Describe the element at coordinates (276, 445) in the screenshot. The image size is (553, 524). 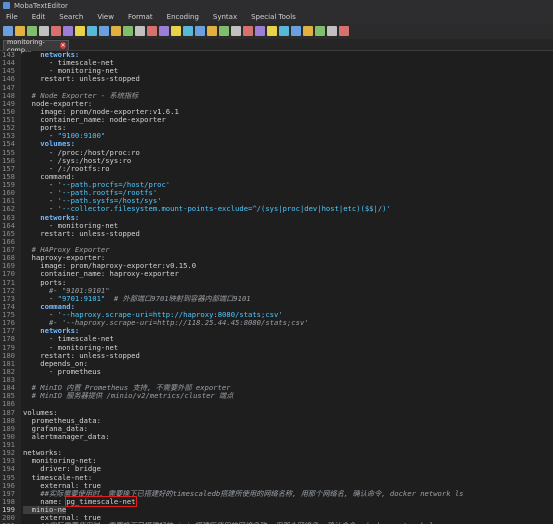
I see `code-line: 191` at that location.